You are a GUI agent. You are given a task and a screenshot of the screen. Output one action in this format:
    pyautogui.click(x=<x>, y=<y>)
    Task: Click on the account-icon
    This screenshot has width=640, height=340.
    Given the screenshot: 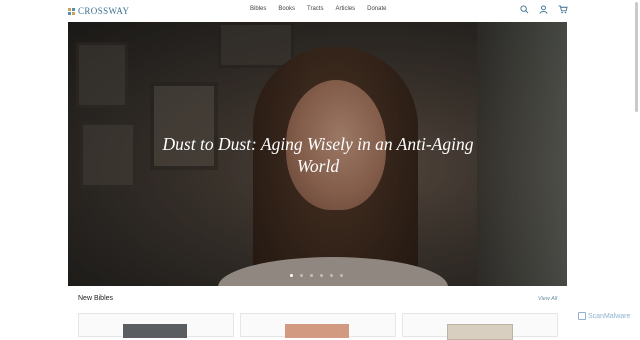 What is the action you would take?
    pyautogui.click(x=543, y=9)
    